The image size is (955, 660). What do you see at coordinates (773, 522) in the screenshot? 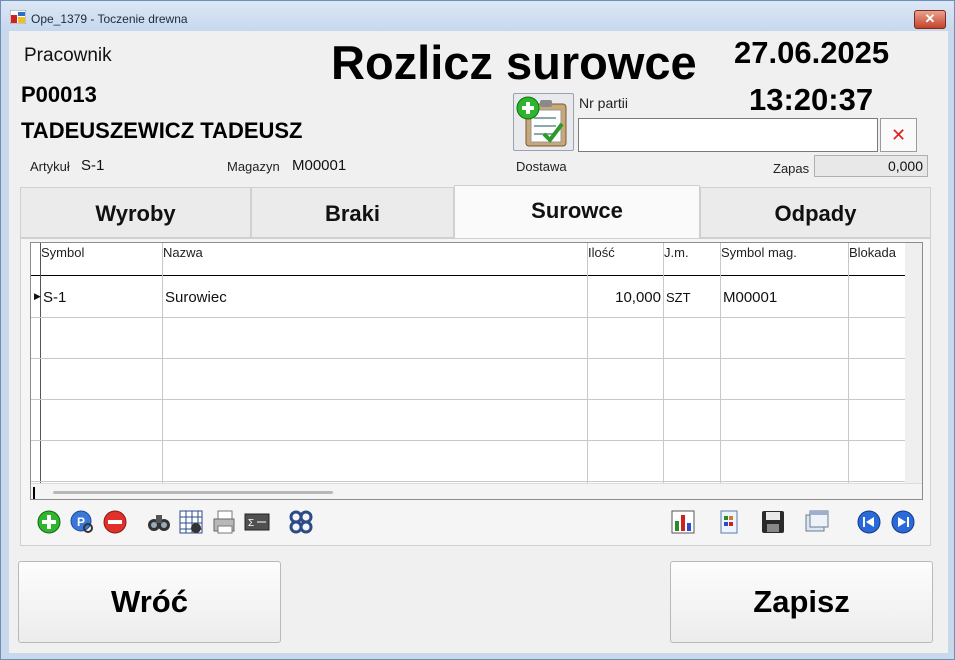
I see `save-icon` at bounding box center [773, 522].